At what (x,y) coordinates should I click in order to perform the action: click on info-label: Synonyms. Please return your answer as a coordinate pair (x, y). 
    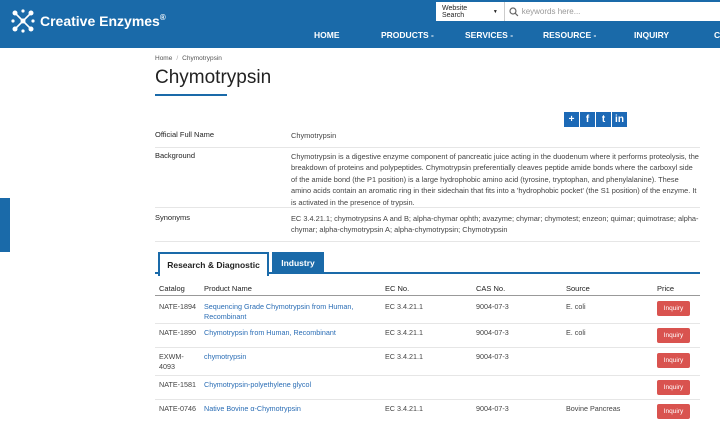
    Looking at the image, I should click on (173, 217).